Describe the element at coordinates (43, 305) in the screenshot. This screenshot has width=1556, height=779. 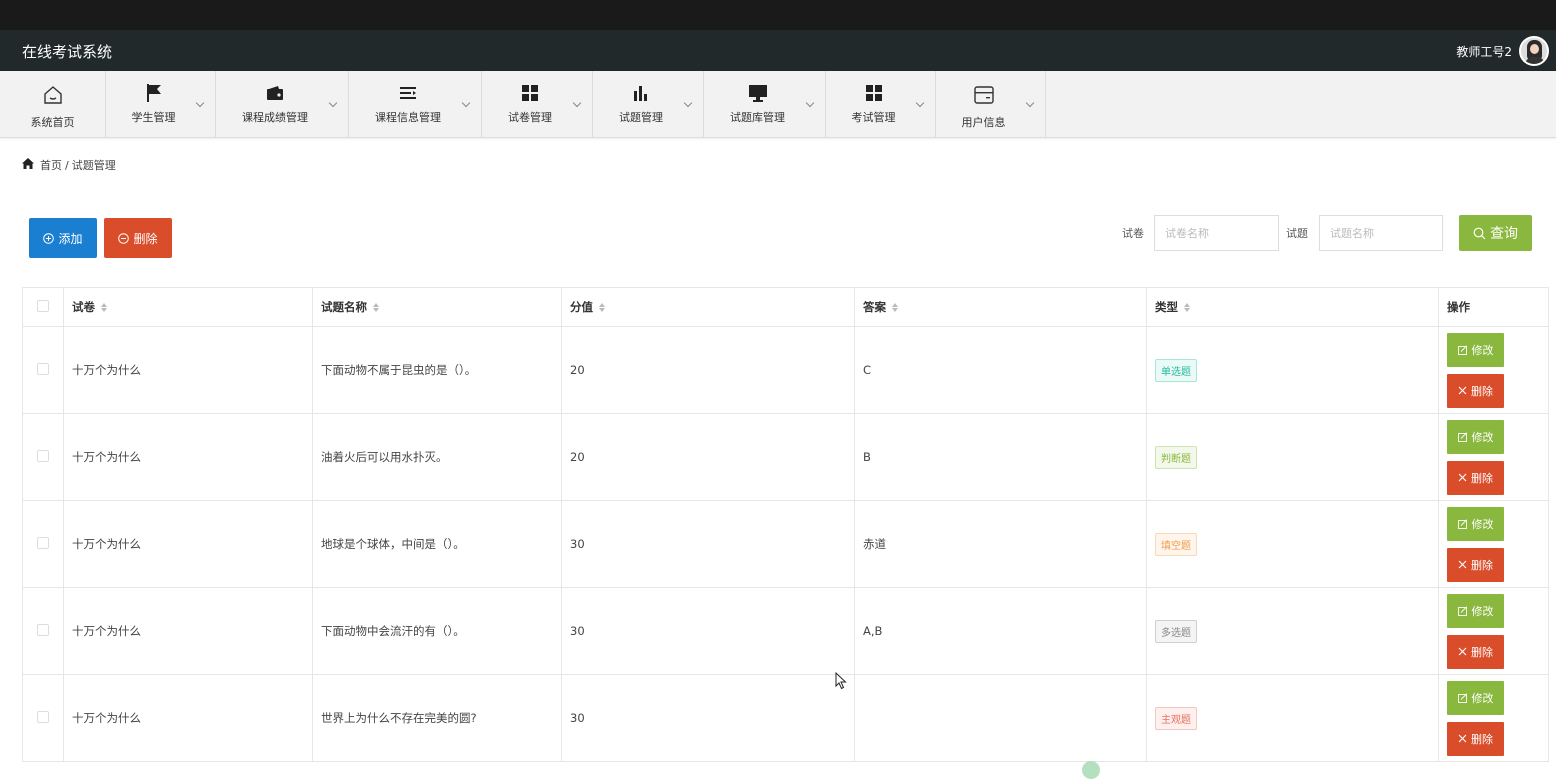
I see `select-all-checkbox` at that location.